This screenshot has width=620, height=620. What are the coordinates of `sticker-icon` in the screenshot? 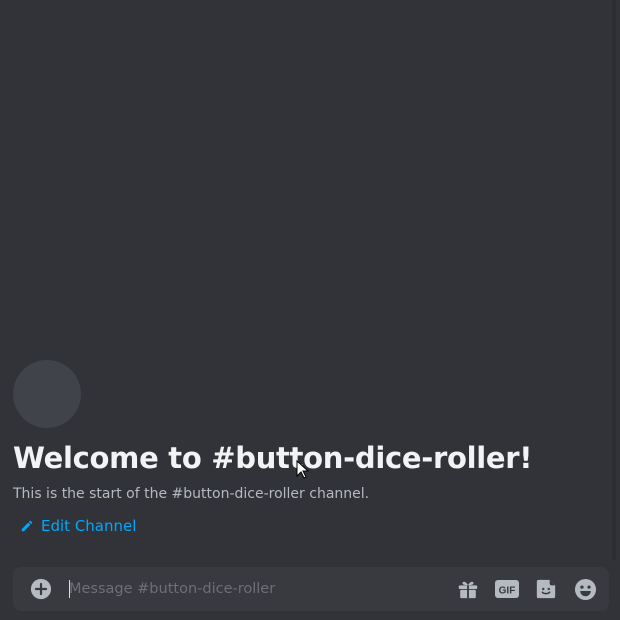 It's located at (546, 589).